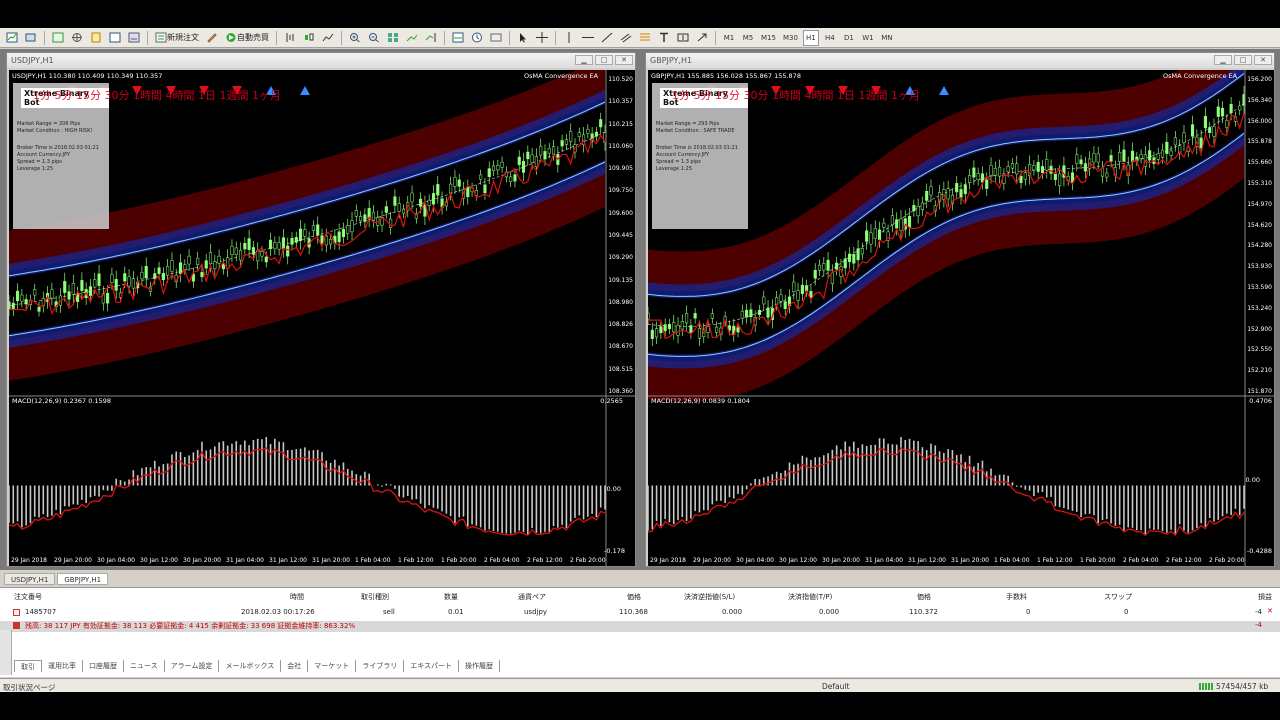  I want to click on tab-alerts: アラーム設定, so click(192, 666).